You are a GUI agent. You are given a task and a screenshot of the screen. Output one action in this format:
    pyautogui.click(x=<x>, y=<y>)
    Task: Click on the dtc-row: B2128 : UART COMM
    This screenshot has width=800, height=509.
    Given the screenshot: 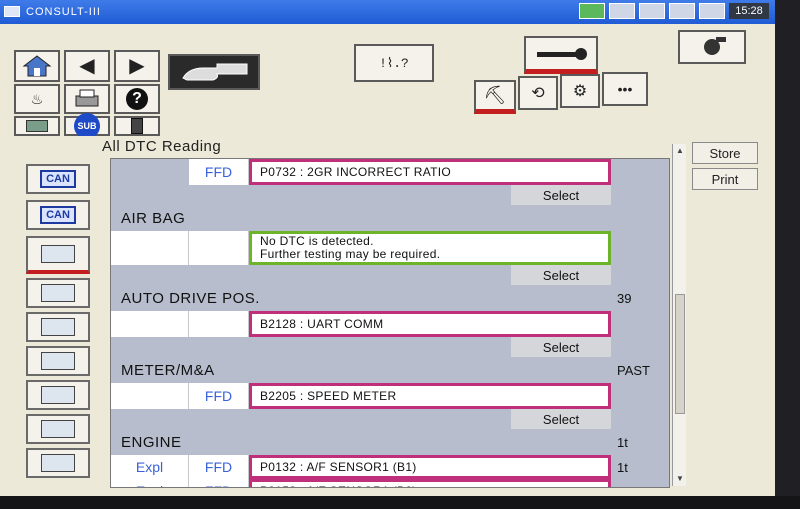 What is the action you would take?
    pyautogui.click(x=390, y=324)
    